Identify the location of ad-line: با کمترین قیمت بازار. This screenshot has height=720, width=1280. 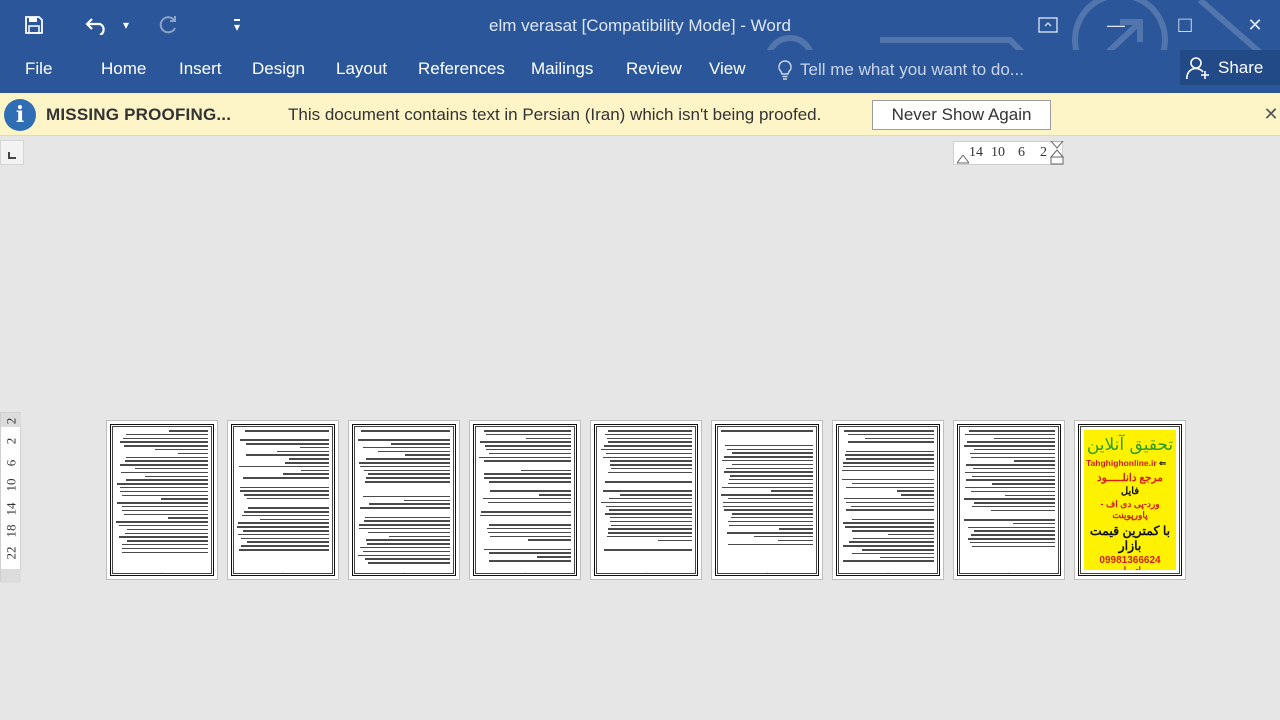
(1130, 538).